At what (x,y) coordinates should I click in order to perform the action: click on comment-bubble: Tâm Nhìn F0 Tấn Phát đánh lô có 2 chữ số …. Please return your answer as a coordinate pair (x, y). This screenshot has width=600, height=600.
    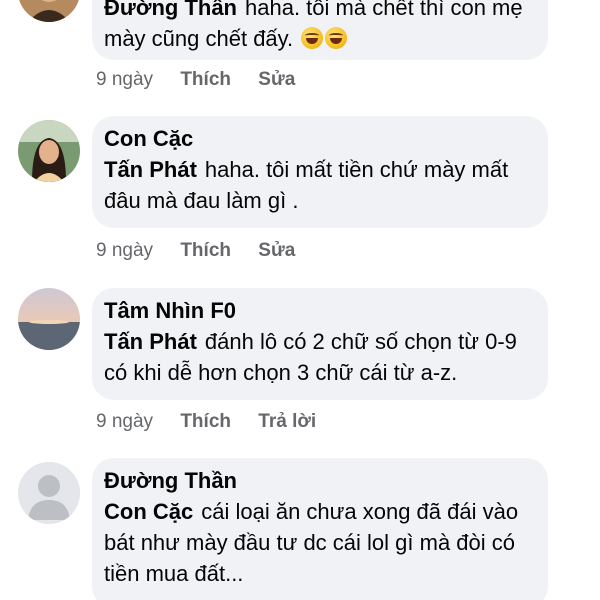
    Looking at the image, I should click on (320, 344).